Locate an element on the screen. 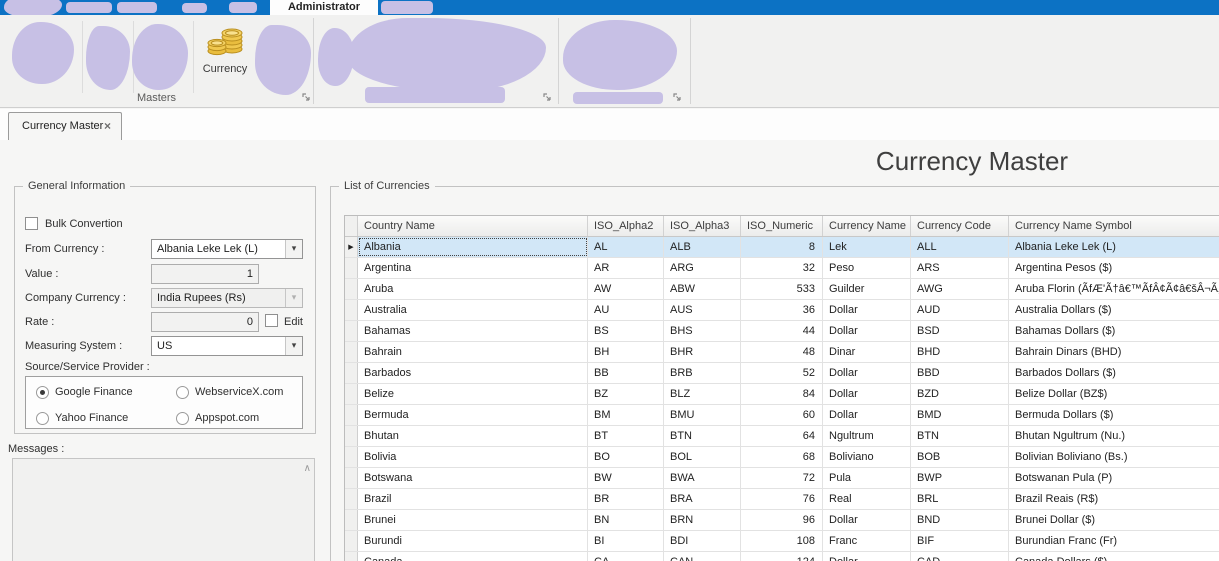 The image size is (1219, 561). cell: BRL is located at coordinates (960, 499).